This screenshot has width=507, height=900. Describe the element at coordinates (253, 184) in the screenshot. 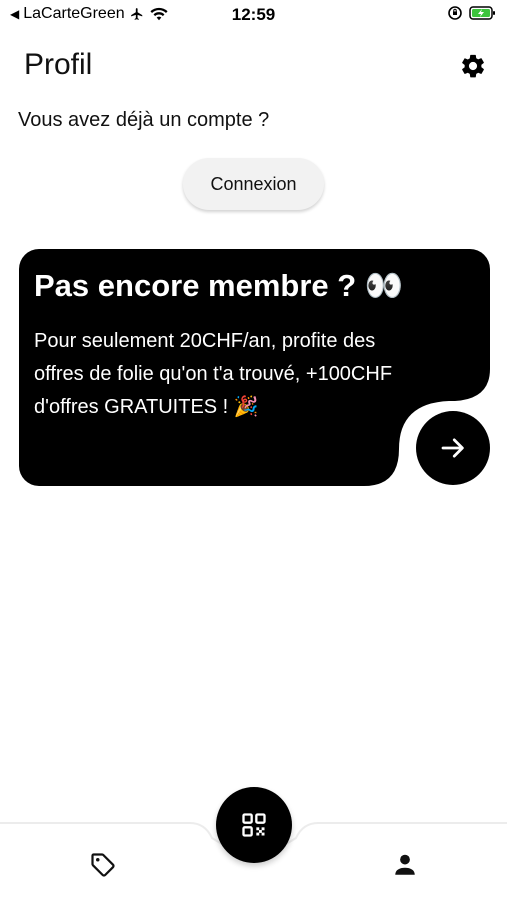

I see `login-button: Connexion` at that location.